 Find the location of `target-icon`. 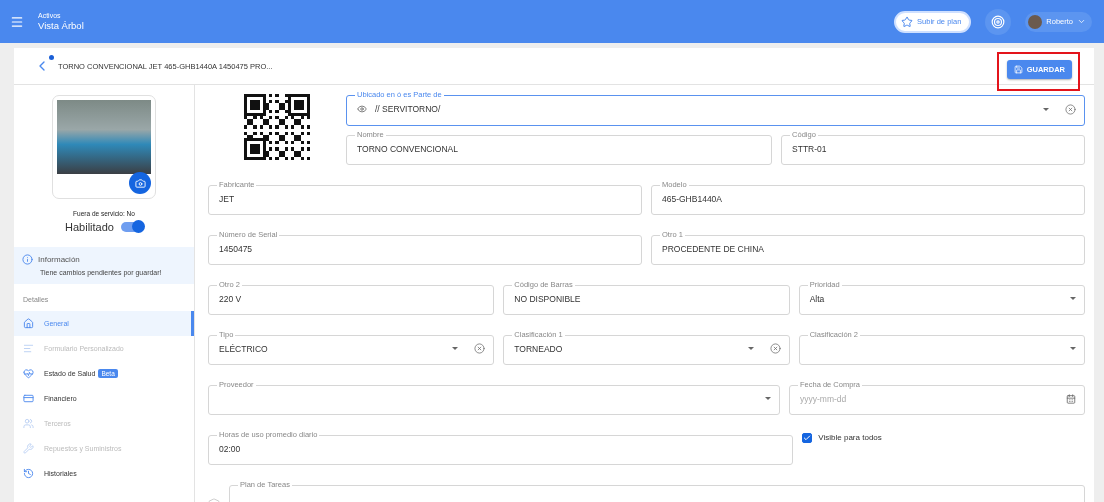

target-icon is located at coordinates (998, 21).